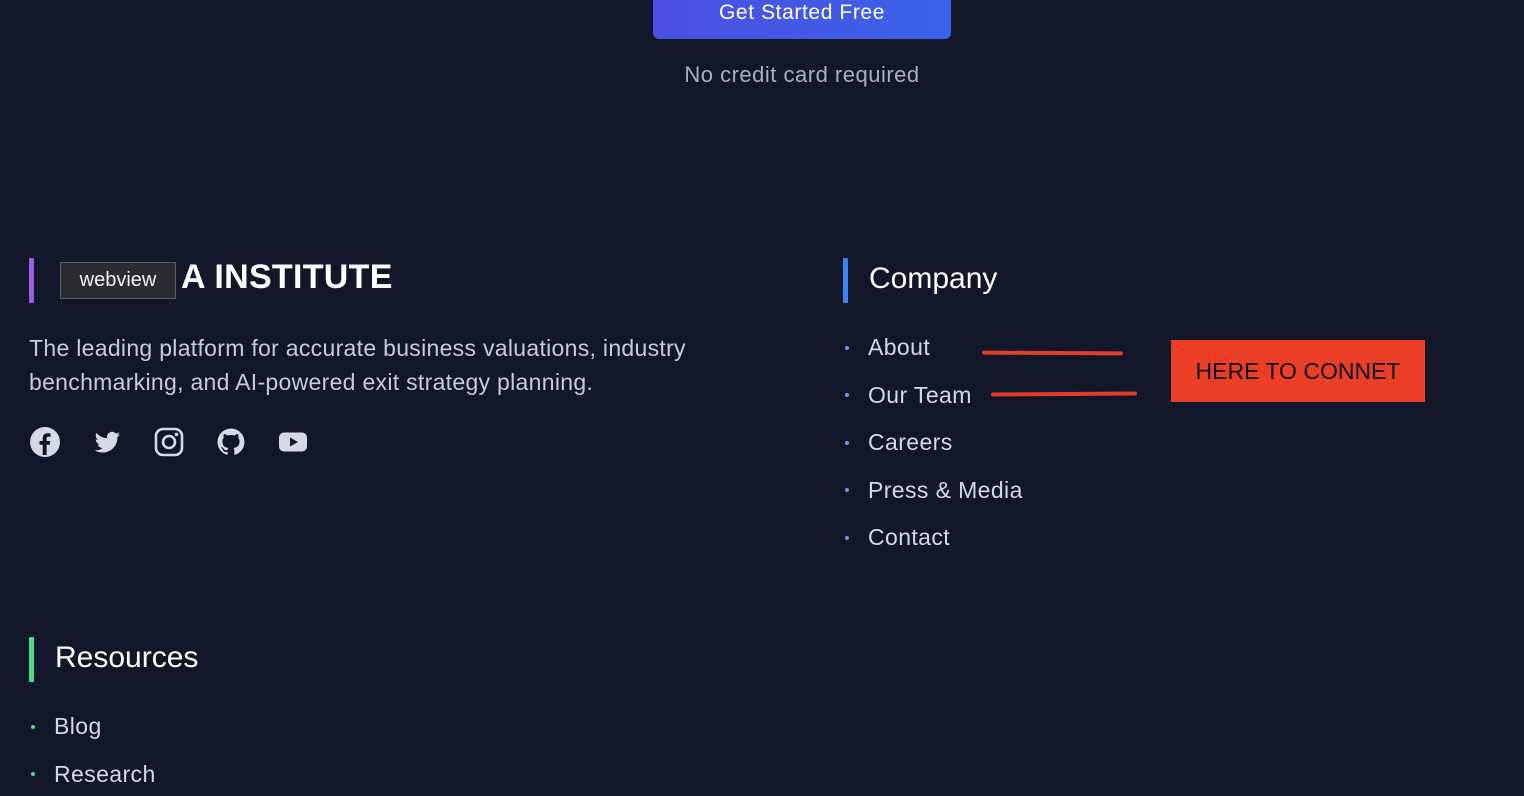 Image resolution: width=1524 pixels, height=796 pixels. Describe the element at coordinates (31, 280) in the screenshot. I see `brand-accent-bar` at that location.